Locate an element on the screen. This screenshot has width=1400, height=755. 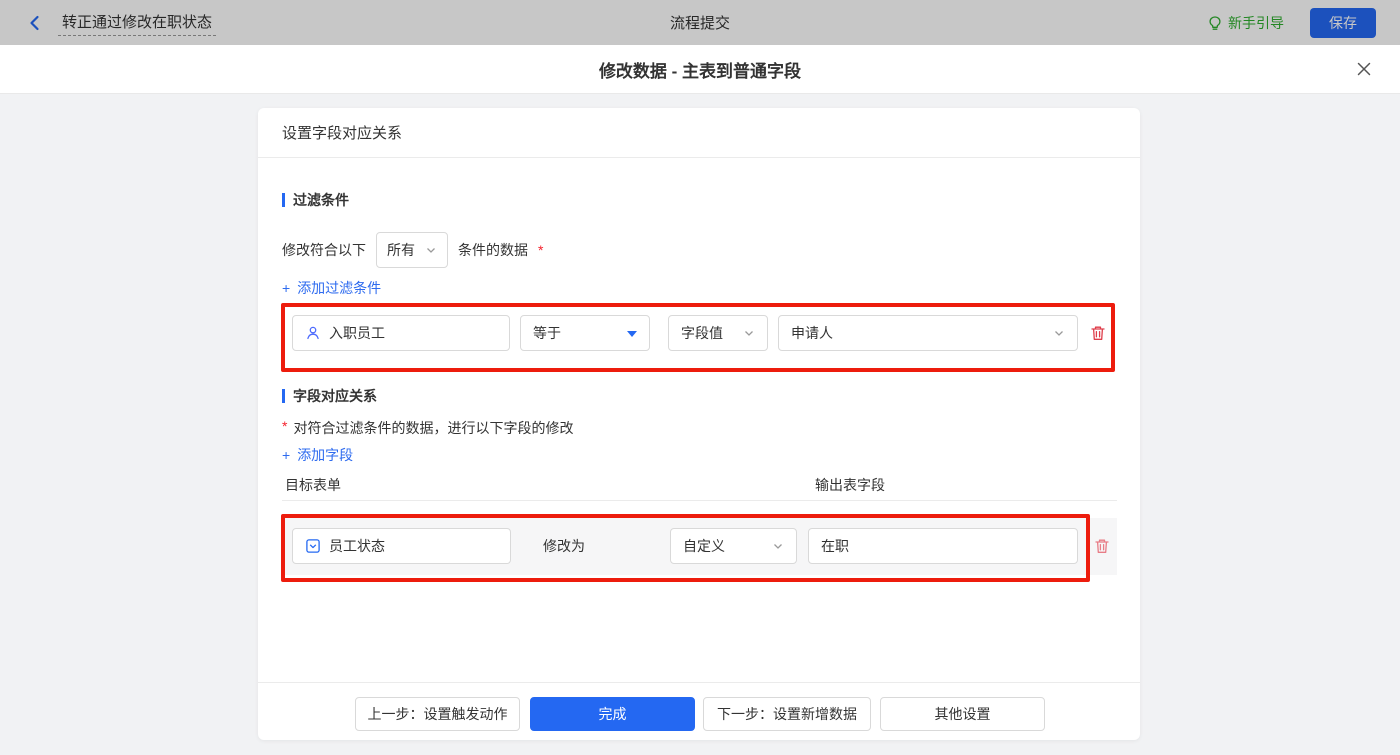
topbar-center-title: 流程提交 is located at coordinates (700, 23).